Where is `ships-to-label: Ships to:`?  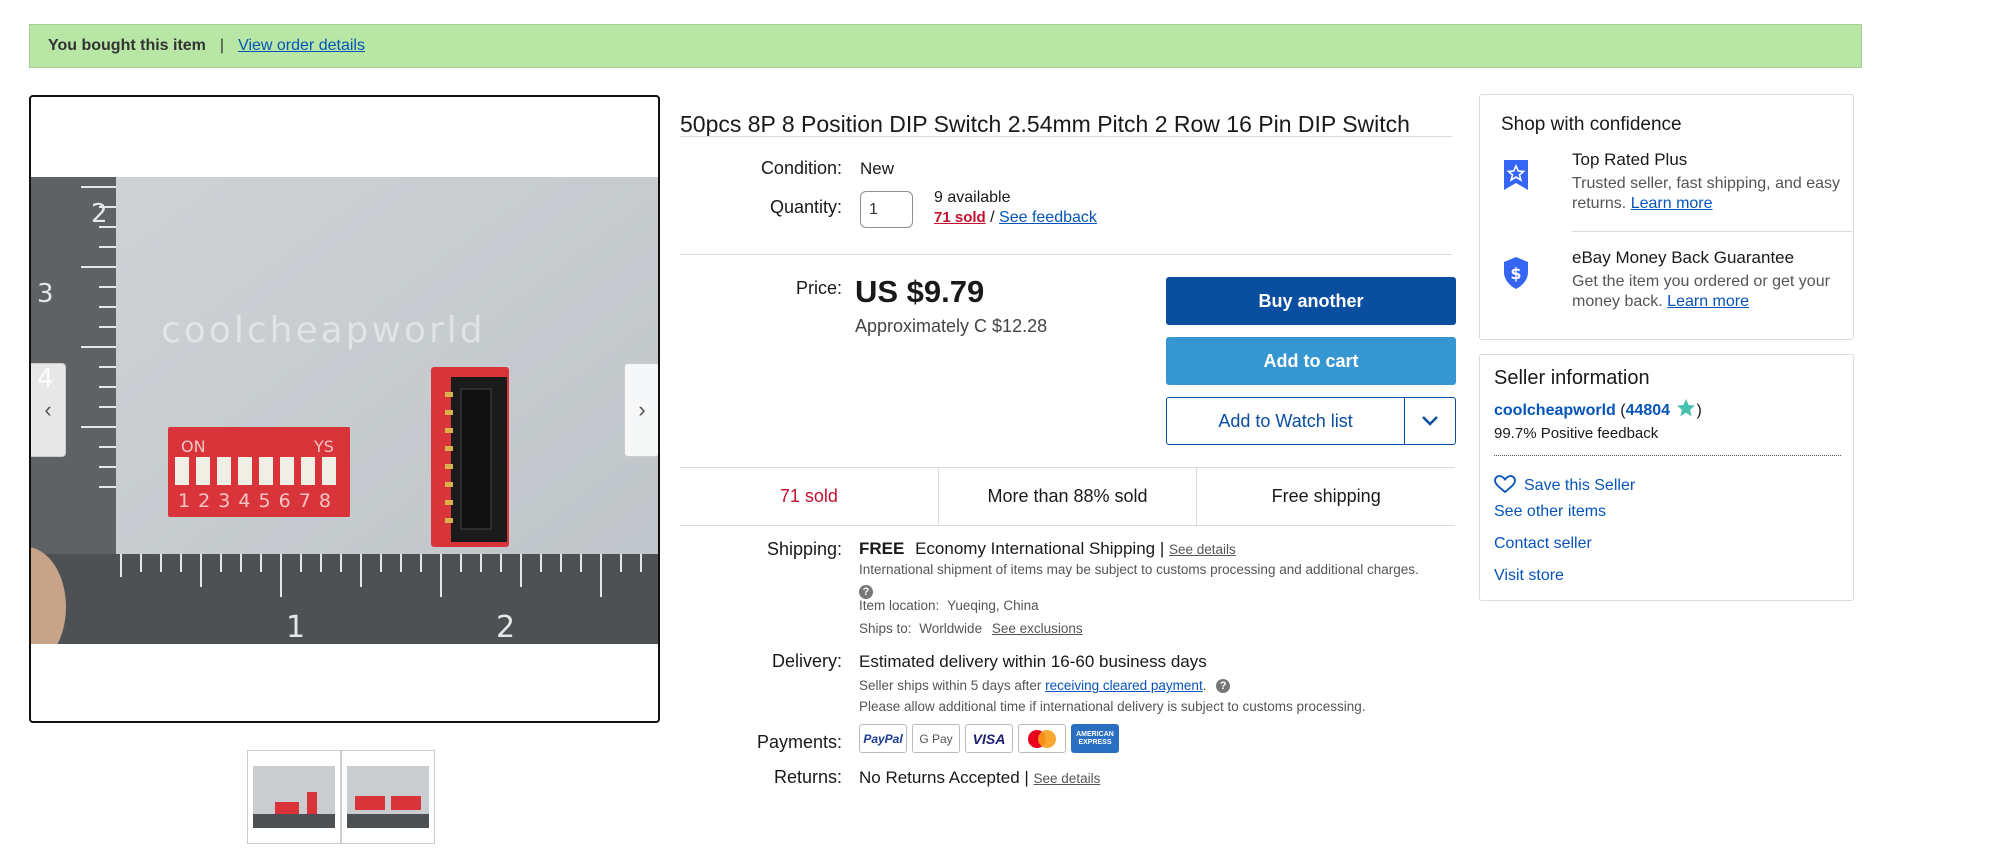
ships-to-label: Ships to: is located at coordinates (885, 628).